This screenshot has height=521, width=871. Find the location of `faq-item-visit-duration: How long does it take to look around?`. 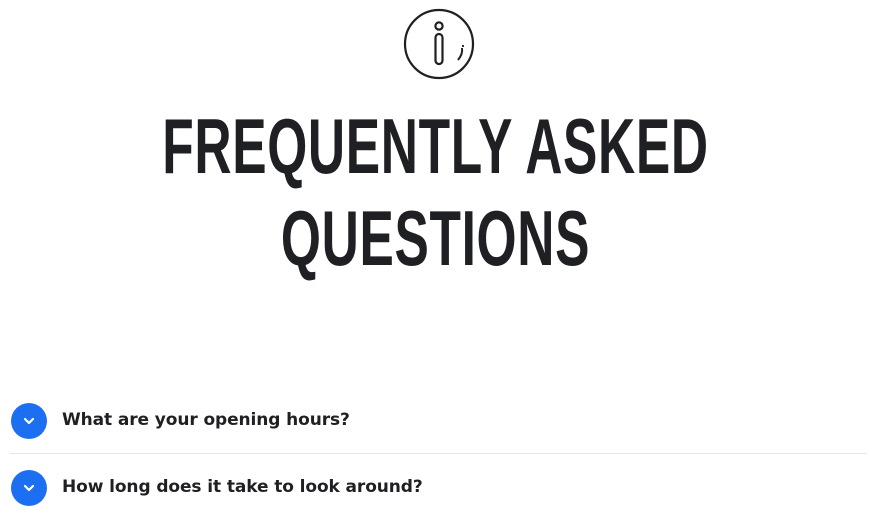

faq-item-visit-duration: How long does it take to look around? is located at coordinates (438, 487).